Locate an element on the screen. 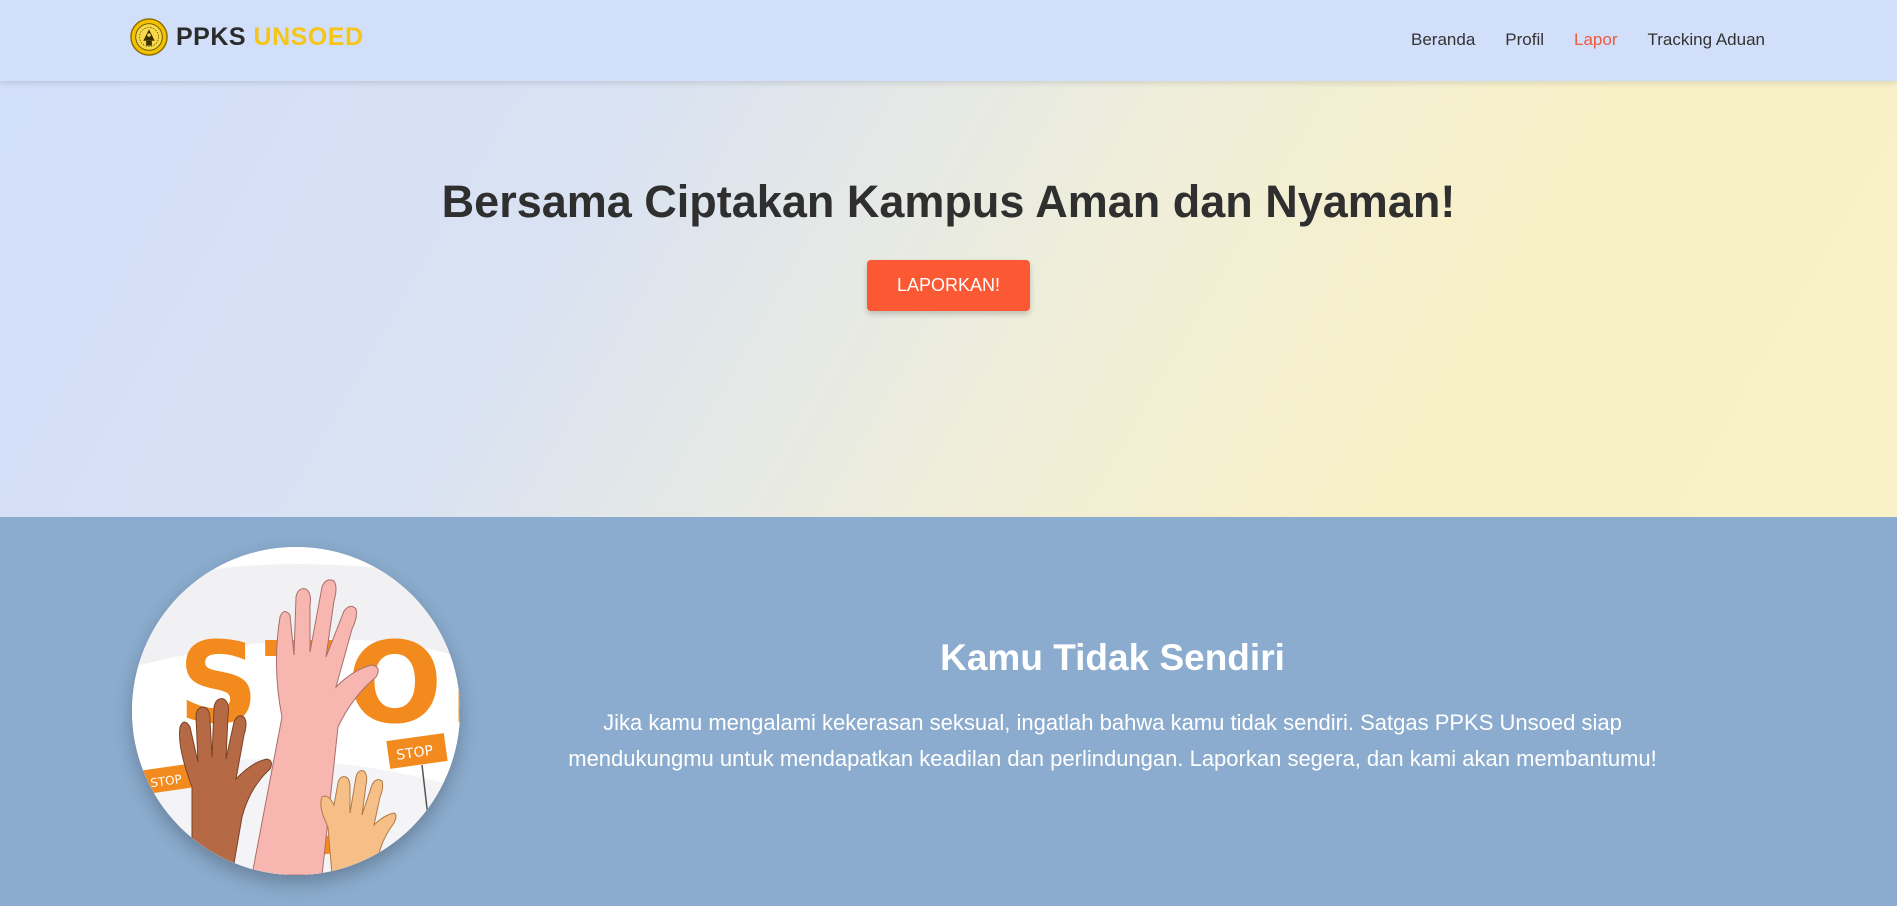  main-nav: Beranda Profil Lapor Tracking Aduan is located at coordinates (1588, 40).